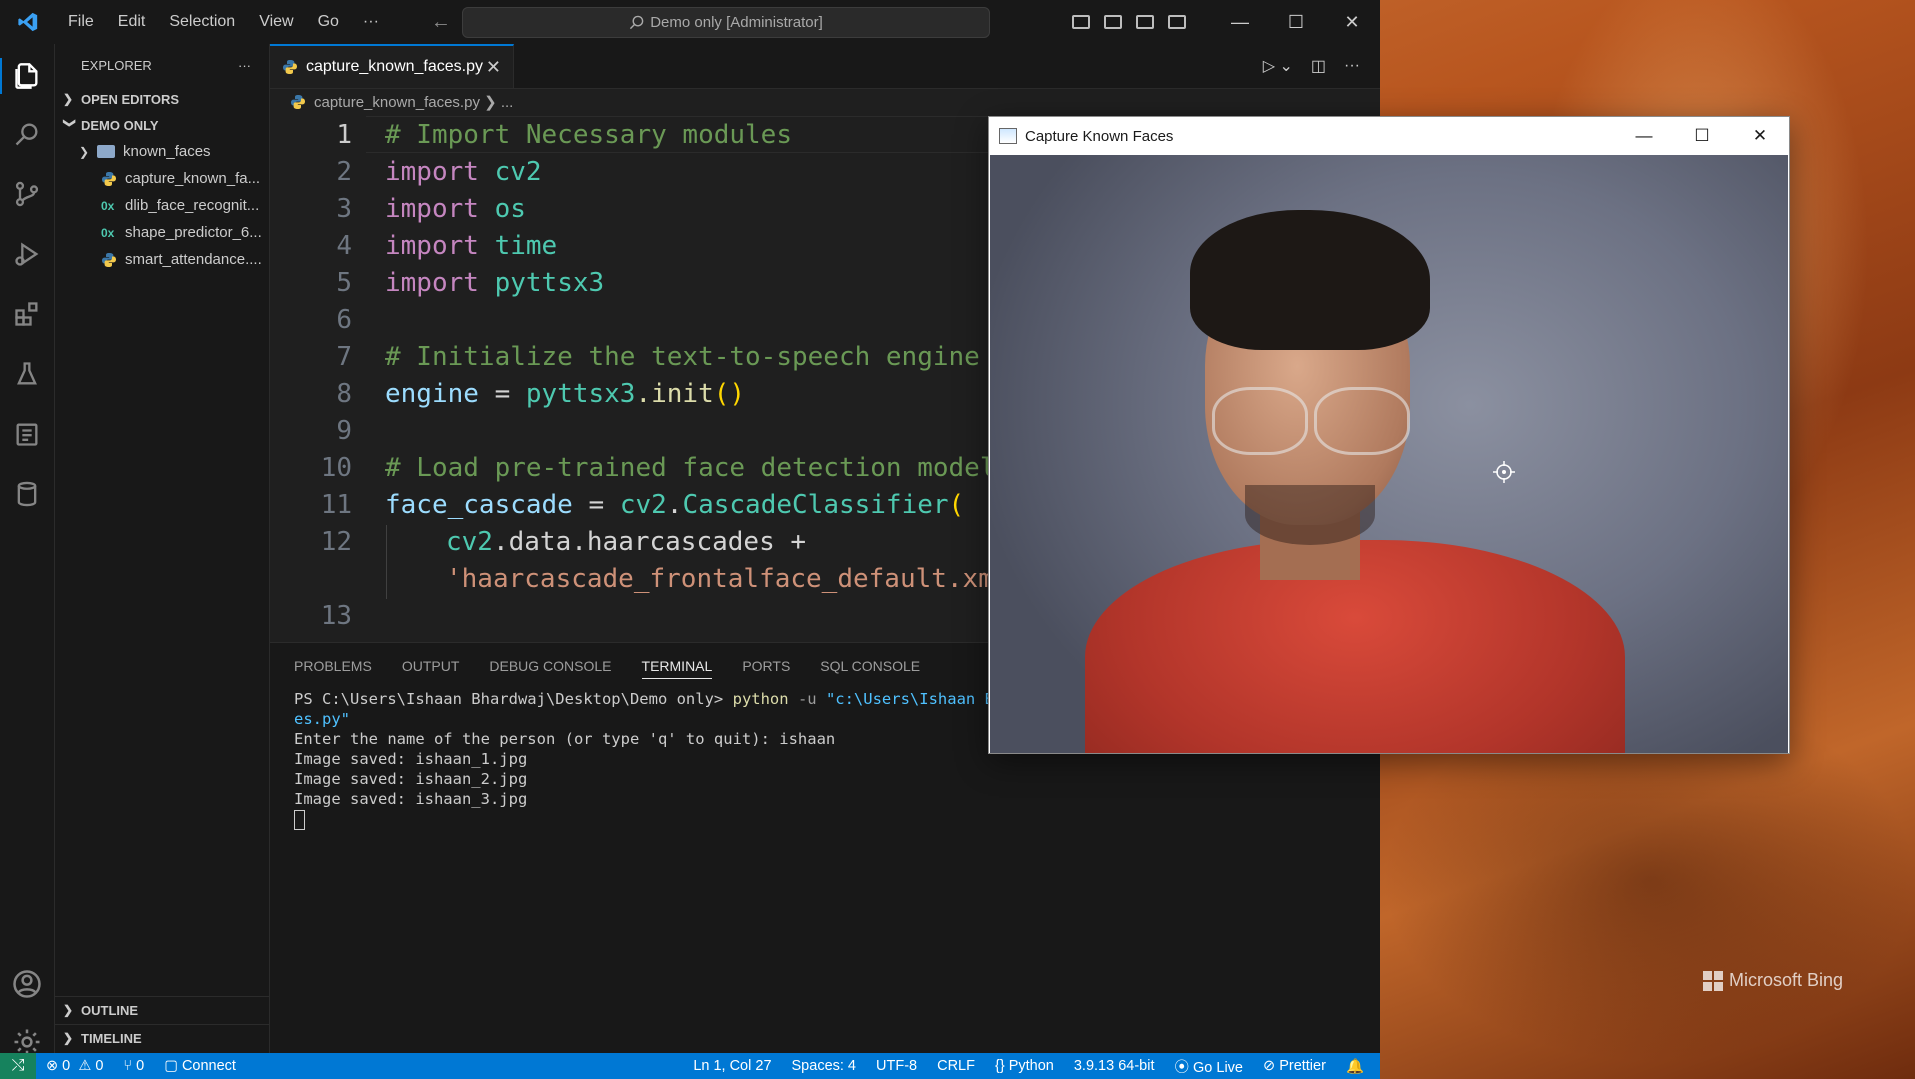  I want to click on indentation: Spaces: 4, so click(824, 1066).